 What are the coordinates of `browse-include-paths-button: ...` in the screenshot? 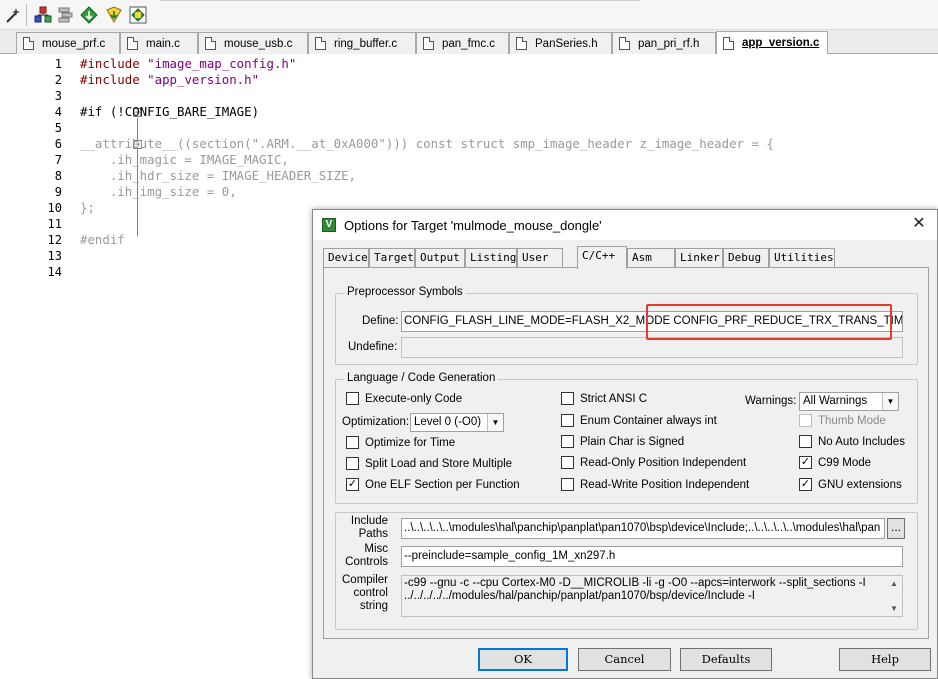 It's located at (896, 528).